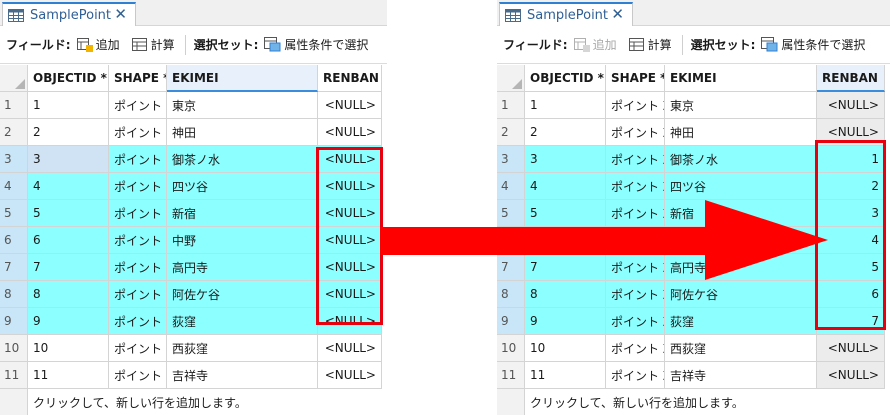 The height and width of the screenshot is (415, 890). I want to click on row-number: 6, so click(14, 240).